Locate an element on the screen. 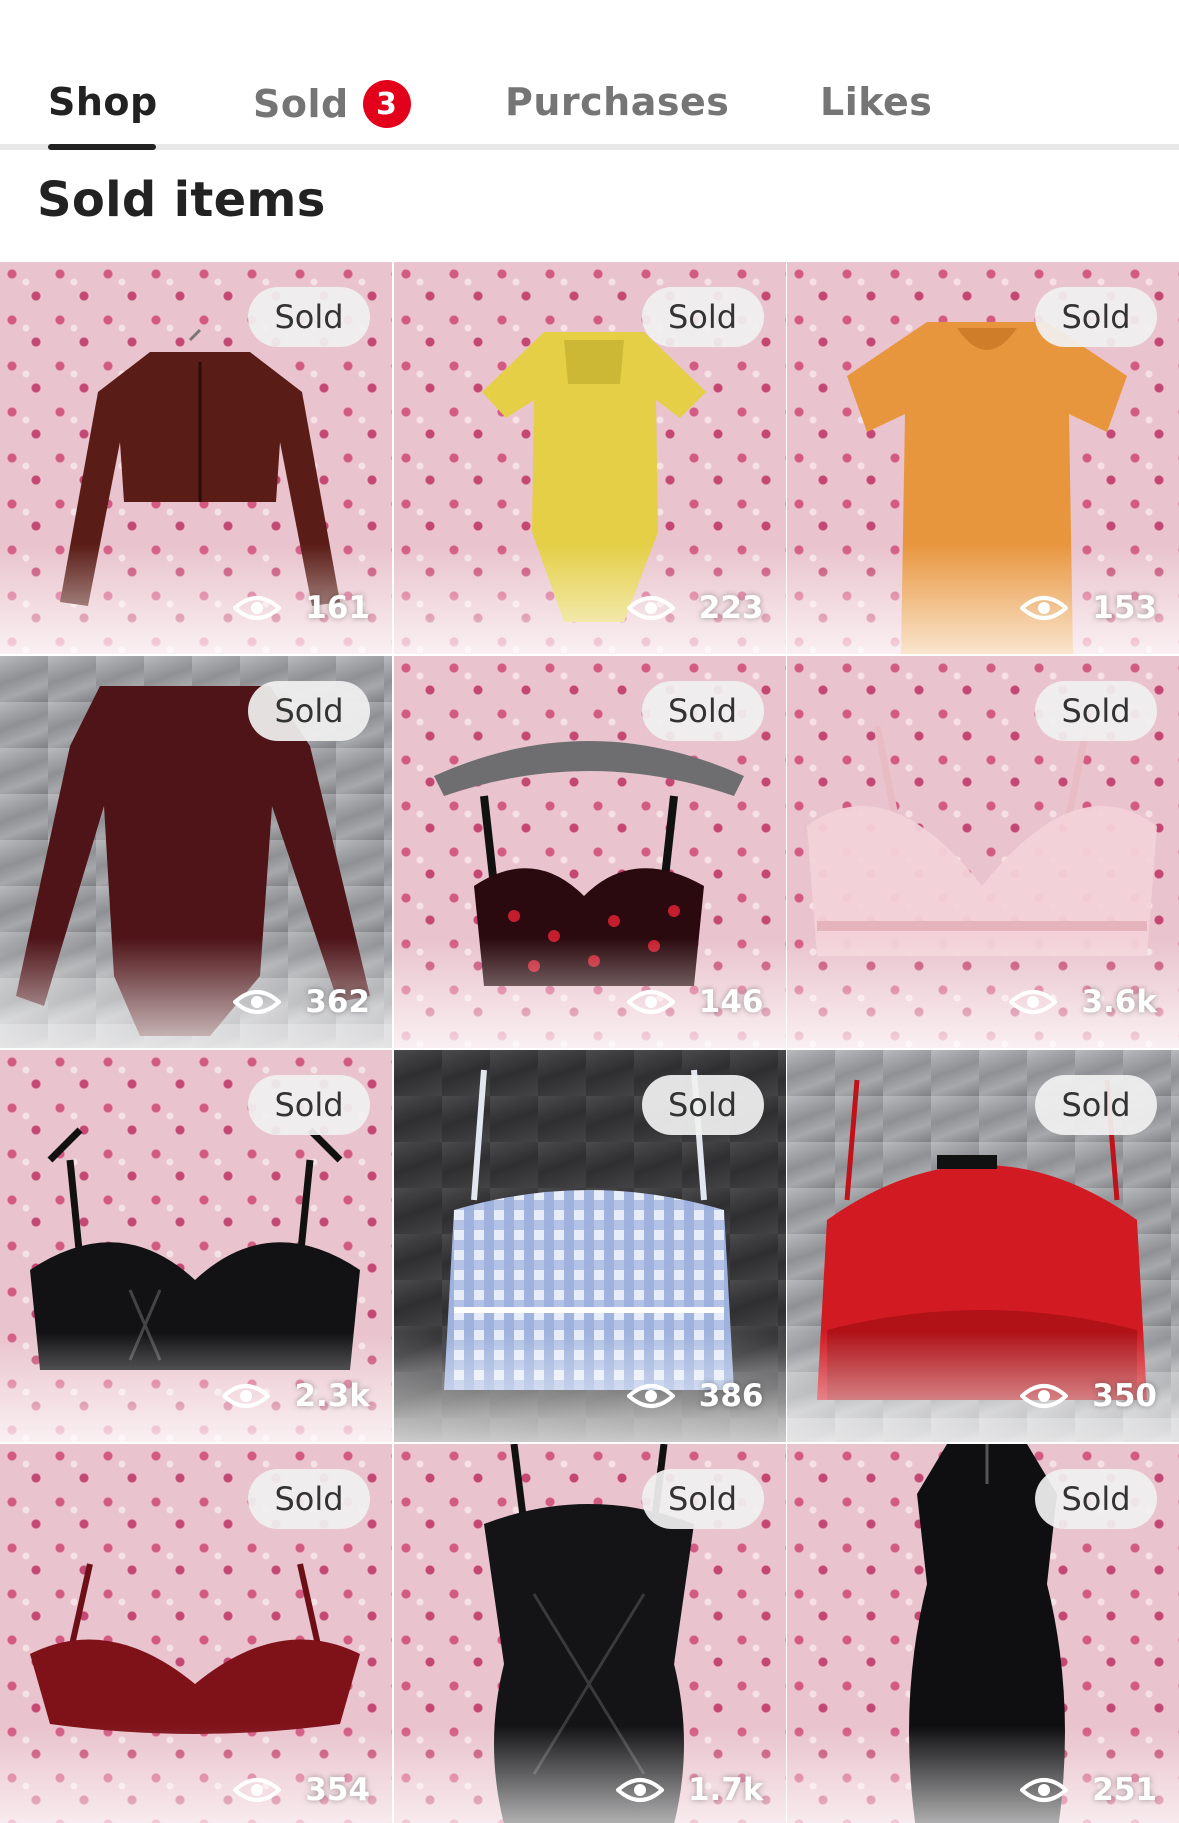  active-tab-indicator is located at coordinates (102, 147).